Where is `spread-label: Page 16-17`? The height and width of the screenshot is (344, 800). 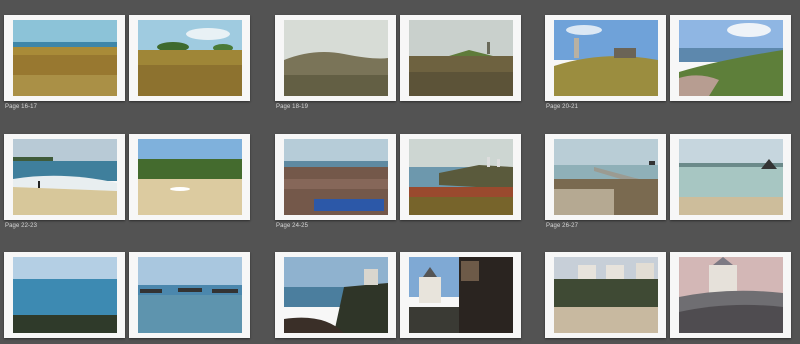
spread-label: Page 16-17 is located at coordinates (21, 107).